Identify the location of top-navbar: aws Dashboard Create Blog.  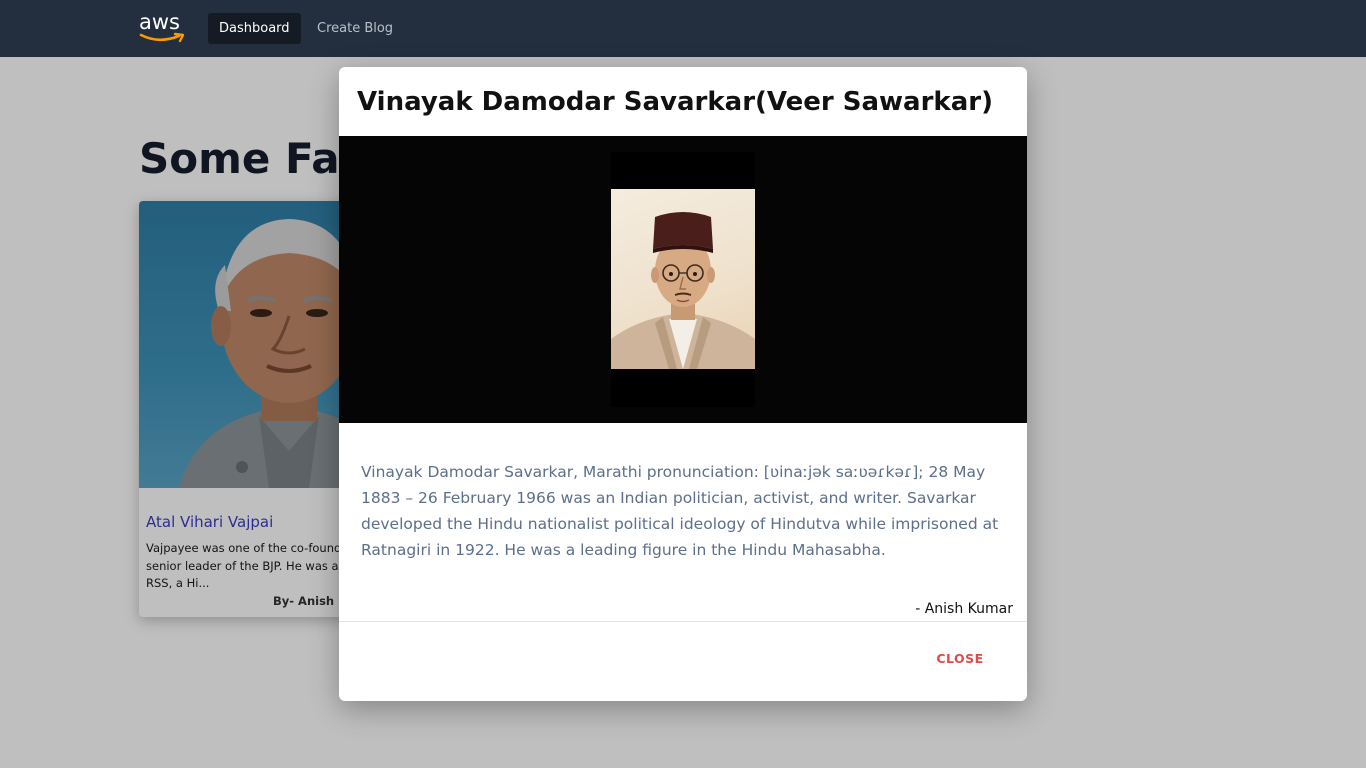
(683, 28).